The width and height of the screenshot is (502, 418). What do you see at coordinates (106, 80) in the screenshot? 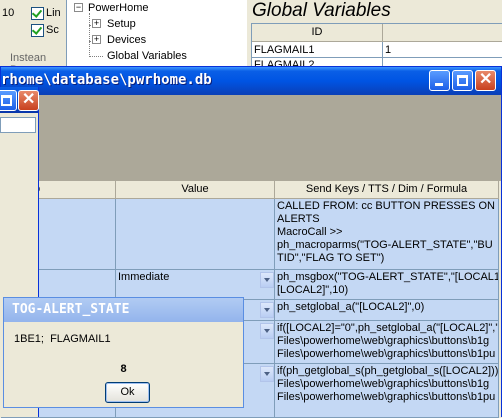
I see `window-title: rhome\database\pwrhome.db` at bounding box center [106, 80].